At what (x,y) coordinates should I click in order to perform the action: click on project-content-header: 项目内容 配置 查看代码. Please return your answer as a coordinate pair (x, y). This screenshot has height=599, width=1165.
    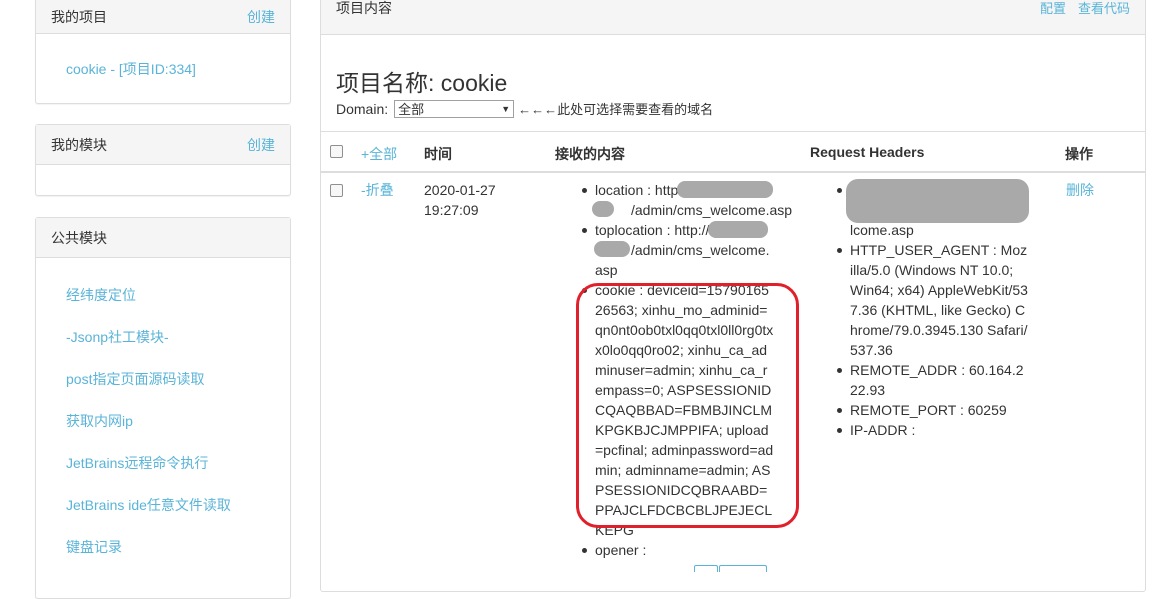
    Looking at the image, I should click on (733, 17).